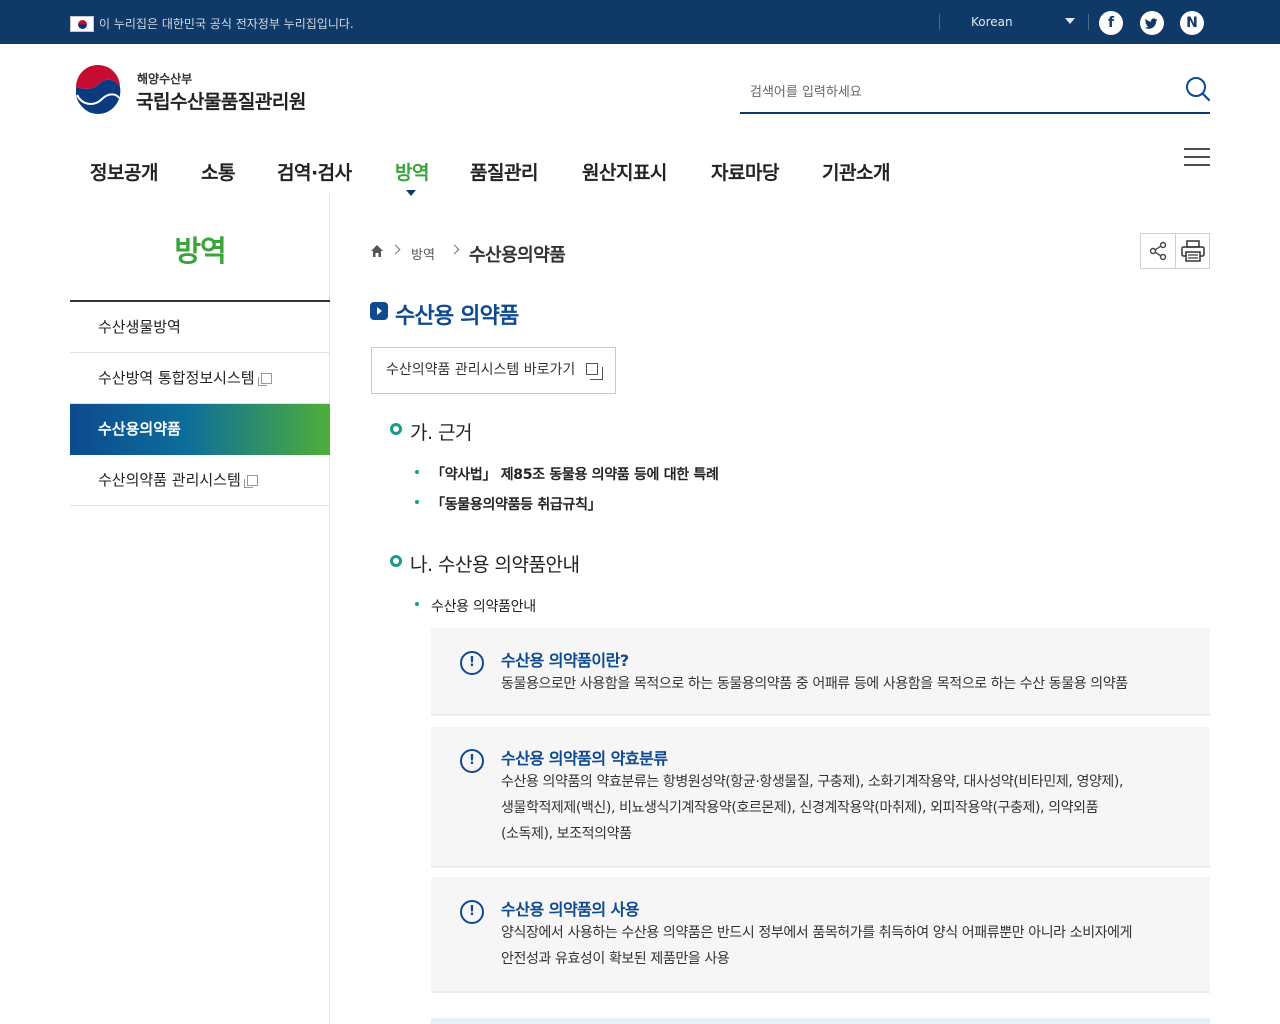 The image size is (1280, 1024). What do you see at coordinates (200, 327) in the screenshot?
I see `sidebar-item-disease-control: 수산생물방역` at bounding box center [200, 327].